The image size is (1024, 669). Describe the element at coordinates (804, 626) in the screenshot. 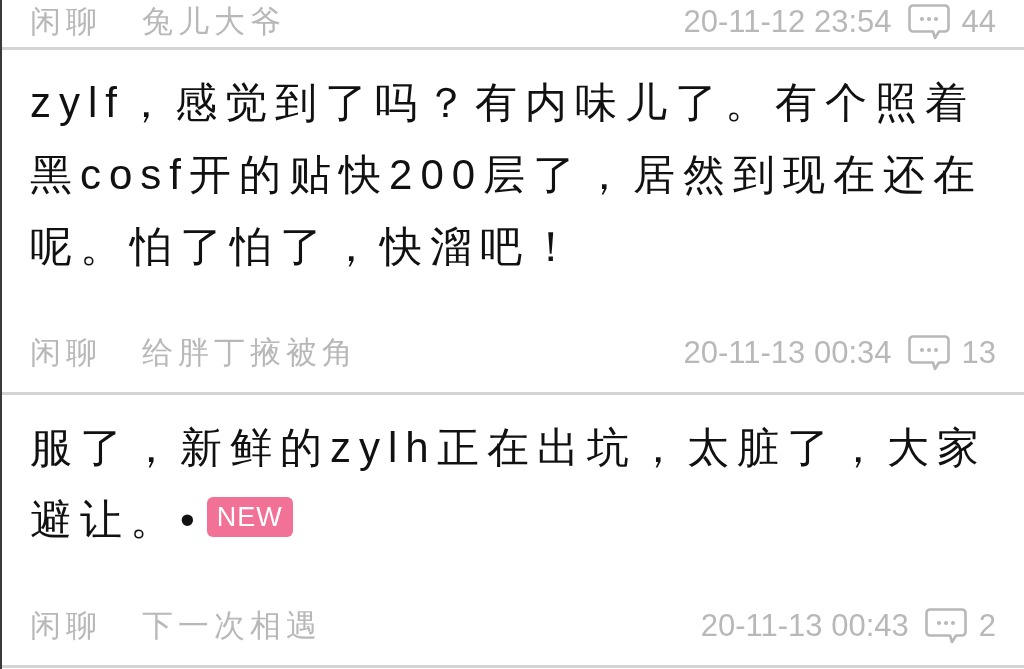

I see `post-time: 20-11-13 00:43` at that location.